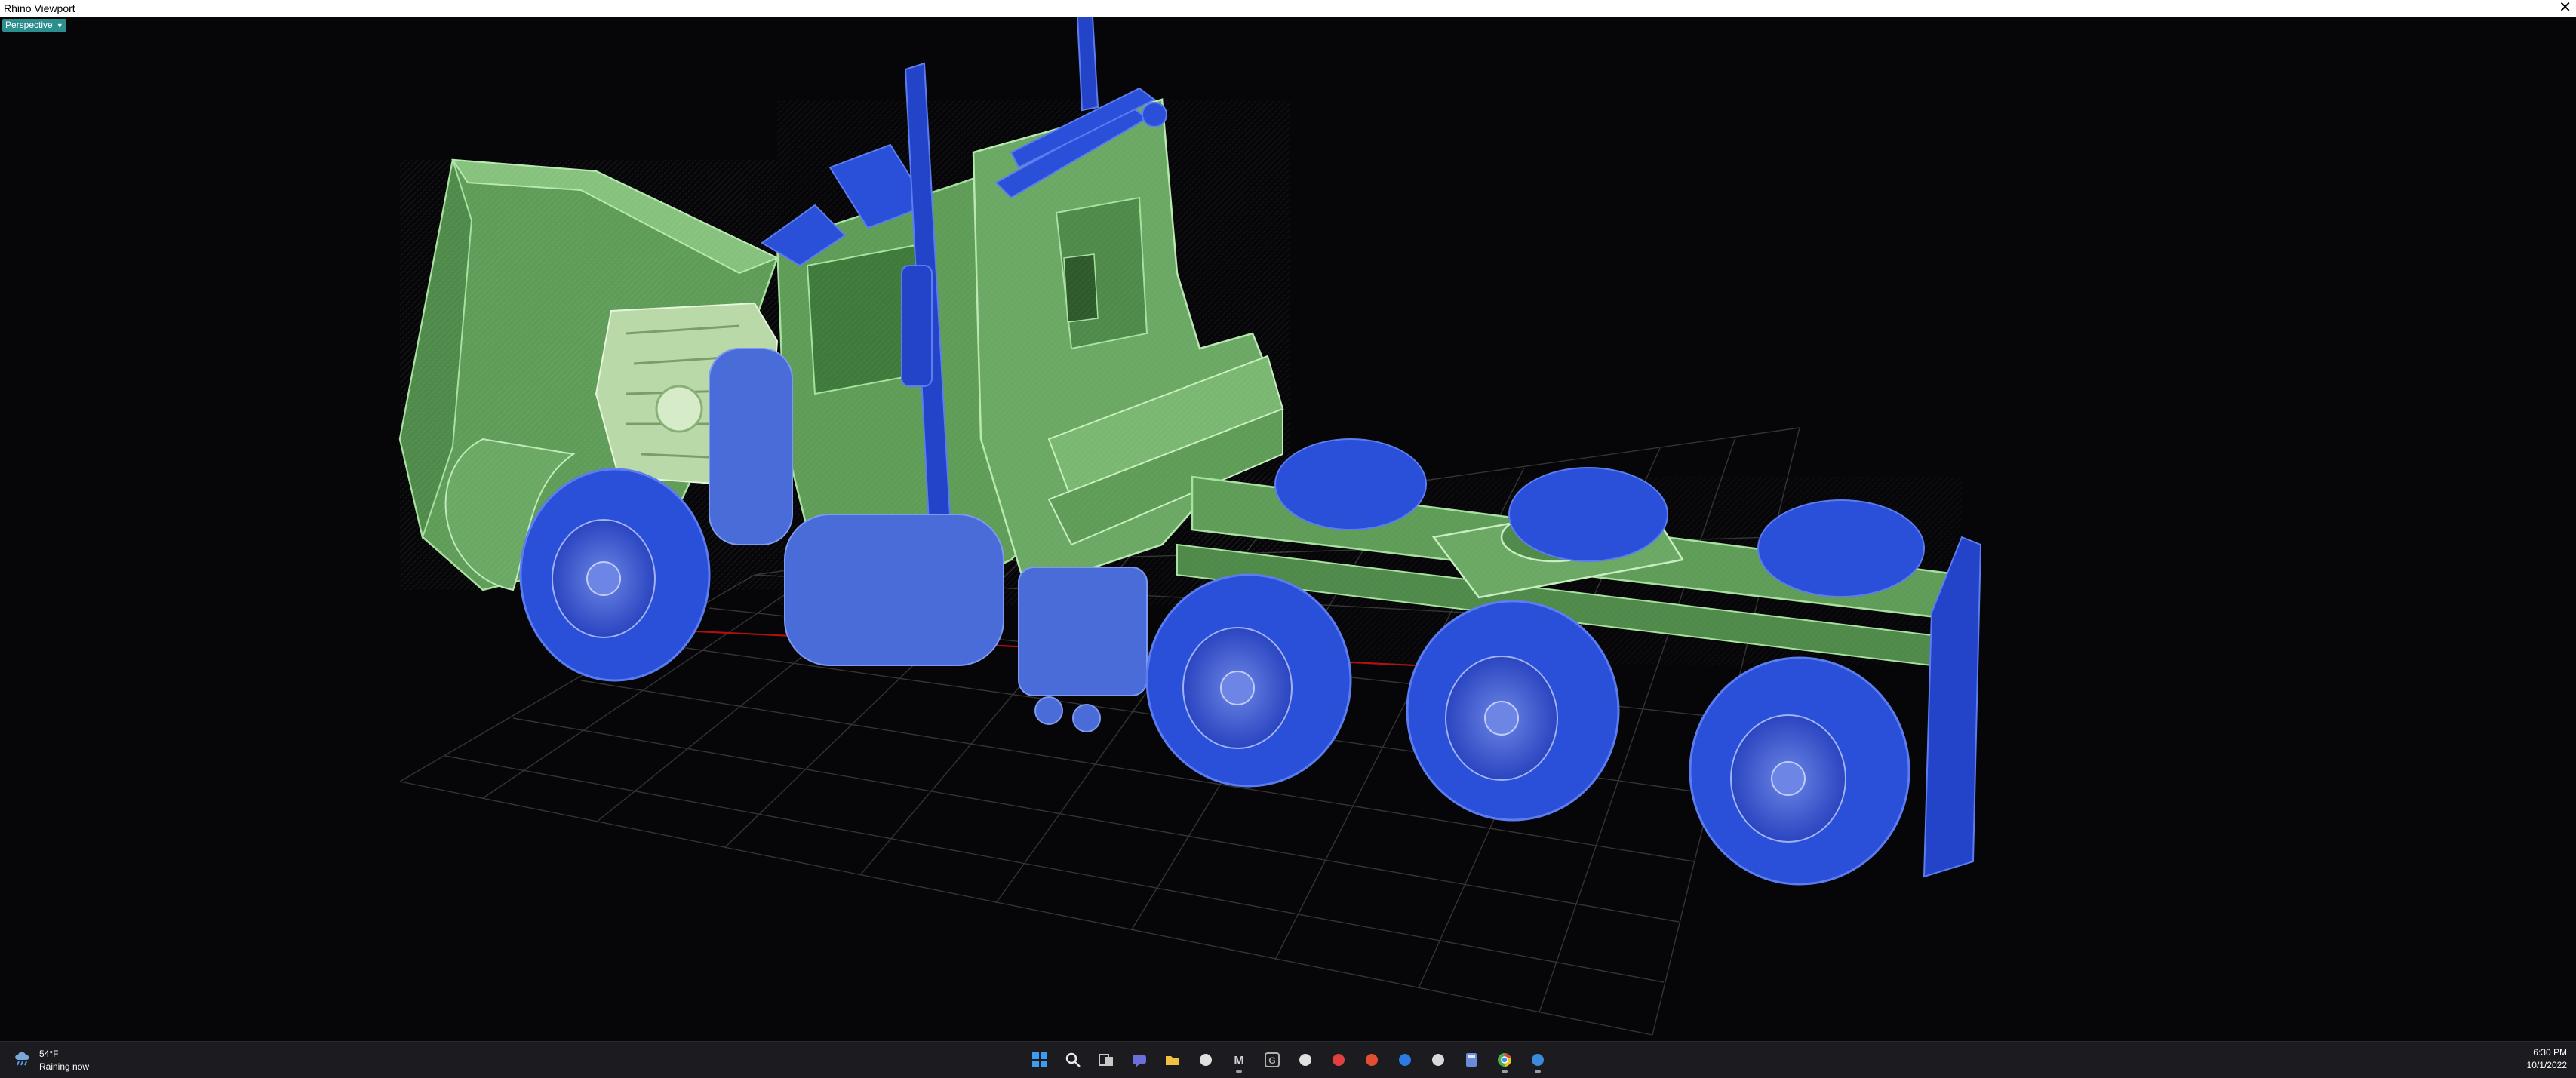 The image size is (2576, 1078). Describe the element at coordinates (1438, 1059) in the screenshot. I see `grasshopper-app-icon` at that location.